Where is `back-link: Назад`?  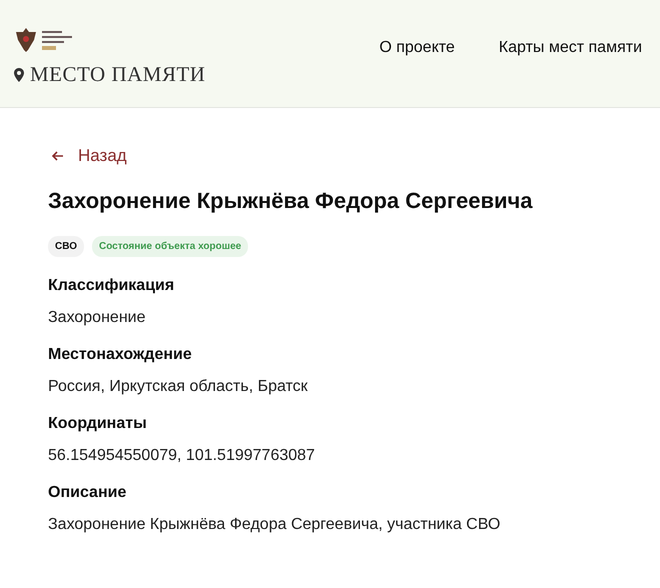 back-link: Назад is located at coordinates (89, 156).